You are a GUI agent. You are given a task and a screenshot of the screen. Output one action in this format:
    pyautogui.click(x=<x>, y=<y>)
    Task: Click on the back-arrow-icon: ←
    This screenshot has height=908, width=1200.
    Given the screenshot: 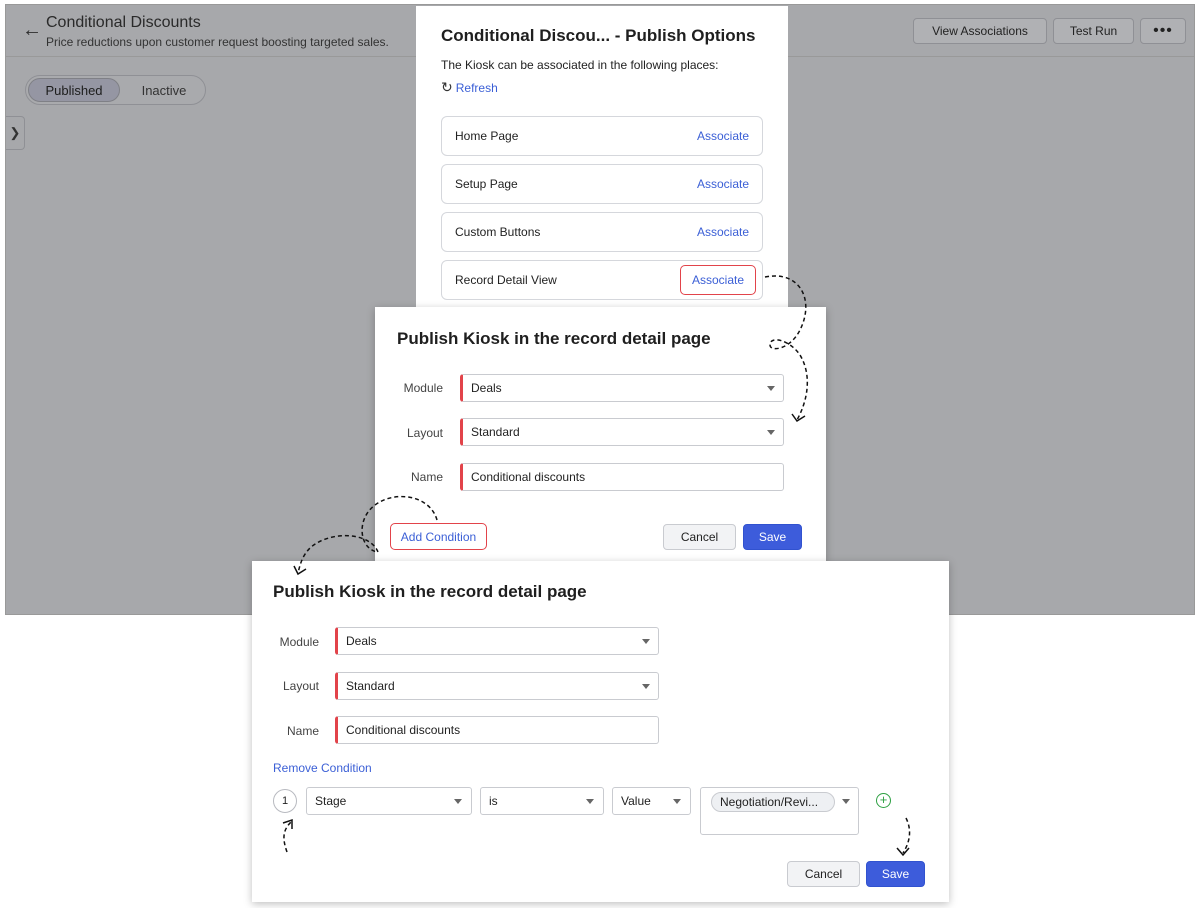 What is the action you would take?
    pyautogui.click(x=32, y=30)
    